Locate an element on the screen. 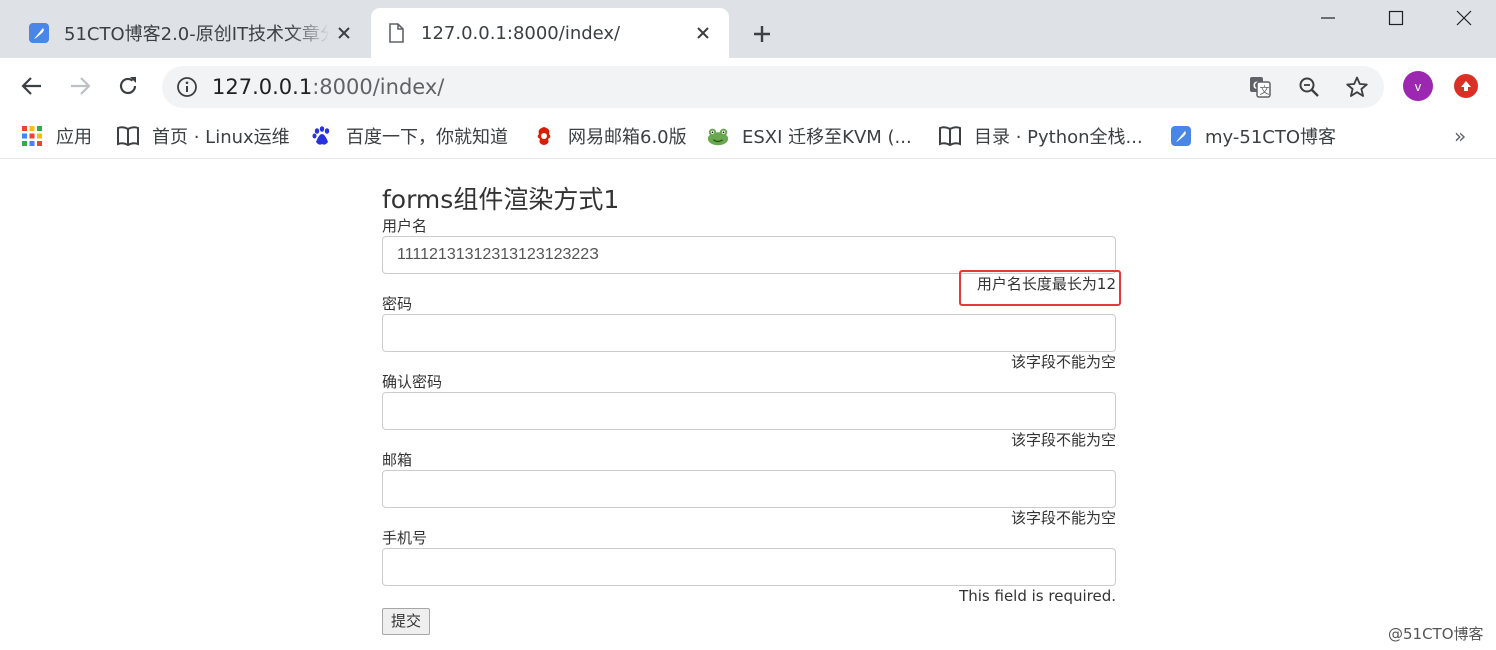 The image size is (1496, 650). bookmark-label: 应用 is located at coordinates (74, 137).